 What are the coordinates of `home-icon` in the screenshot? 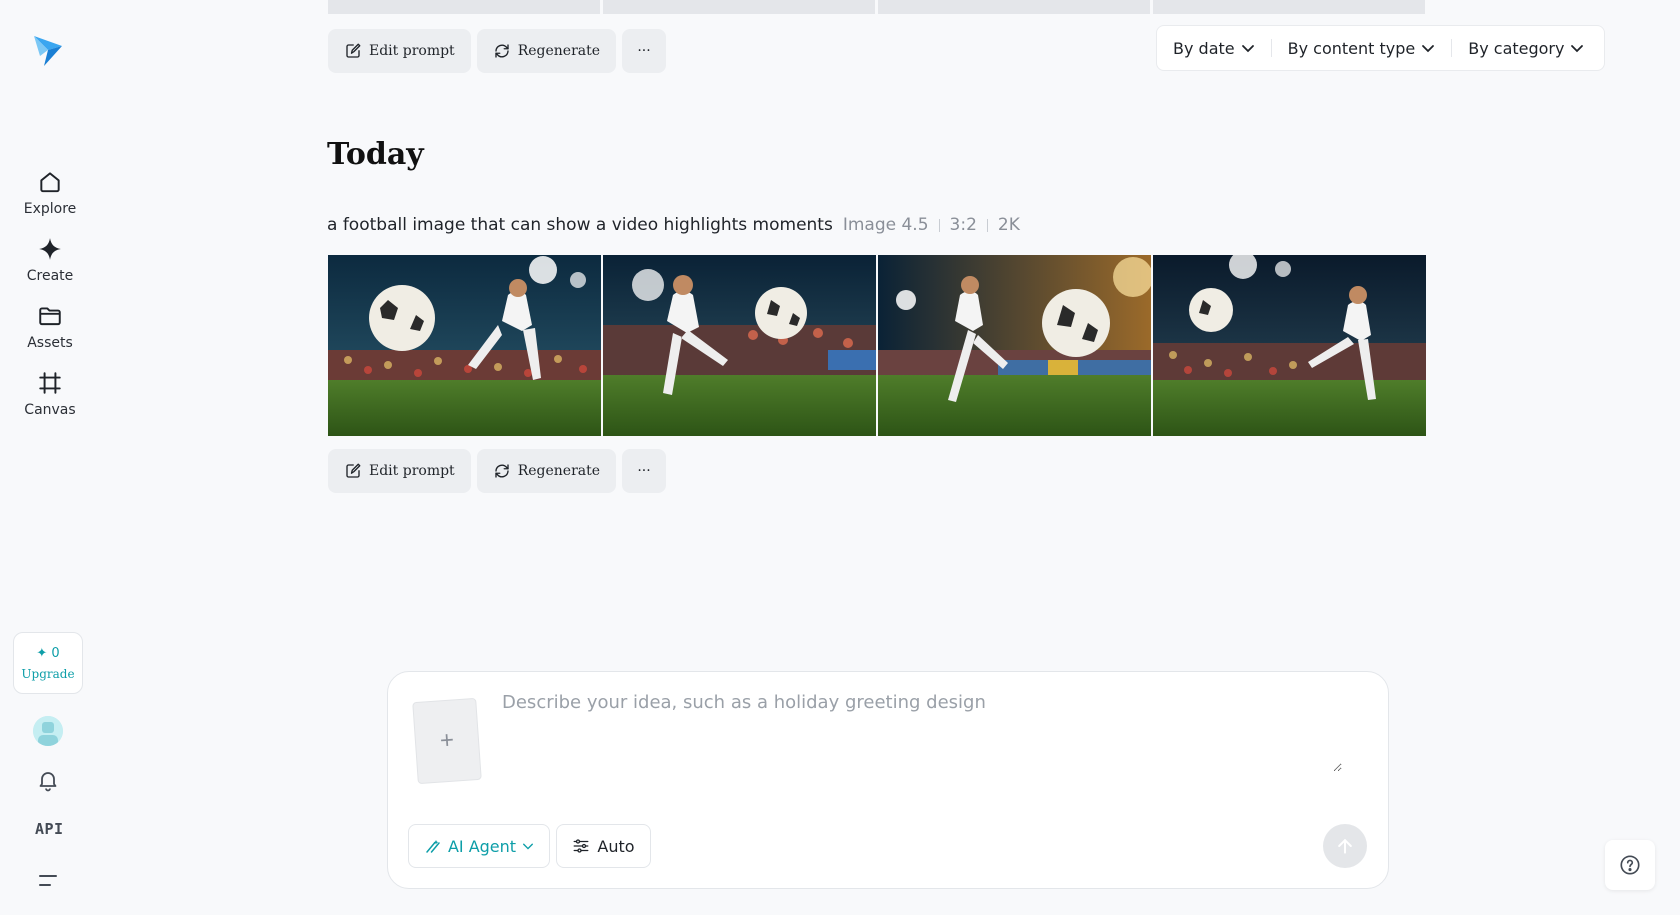 It's located at (50, 182).